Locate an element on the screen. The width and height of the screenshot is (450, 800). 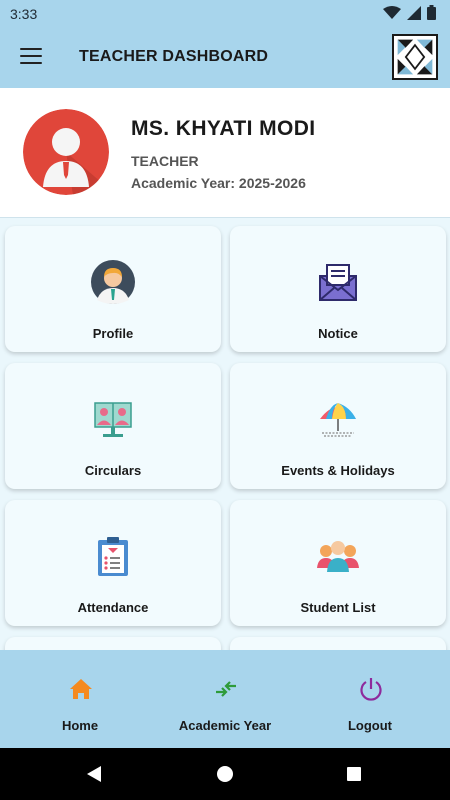
app-bar: TEACHER DASHBOARD is located at coordinates (225, 58).